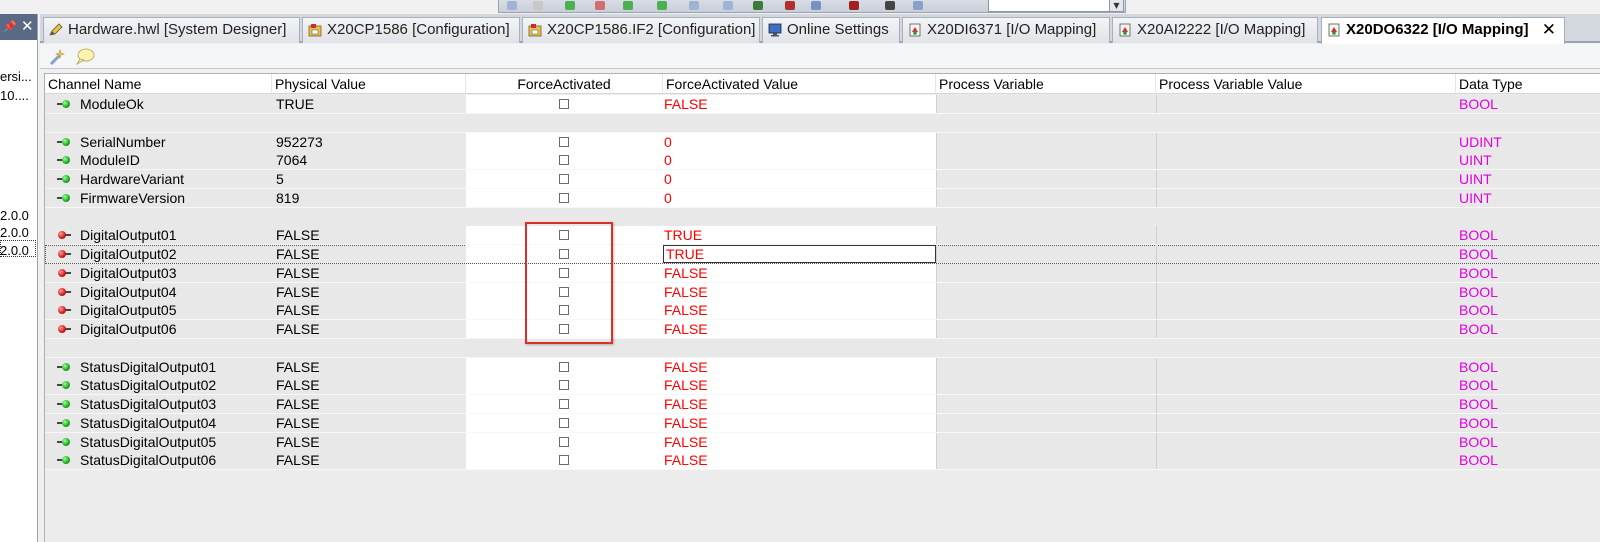 This screenshot has width=1600, height=542. Describe the element at coordinates (1443, 30) in the screenshot. I see `tab-x20do6322-io-mapping: X20DO6322 [I/O Mapping] ✕` at that location.